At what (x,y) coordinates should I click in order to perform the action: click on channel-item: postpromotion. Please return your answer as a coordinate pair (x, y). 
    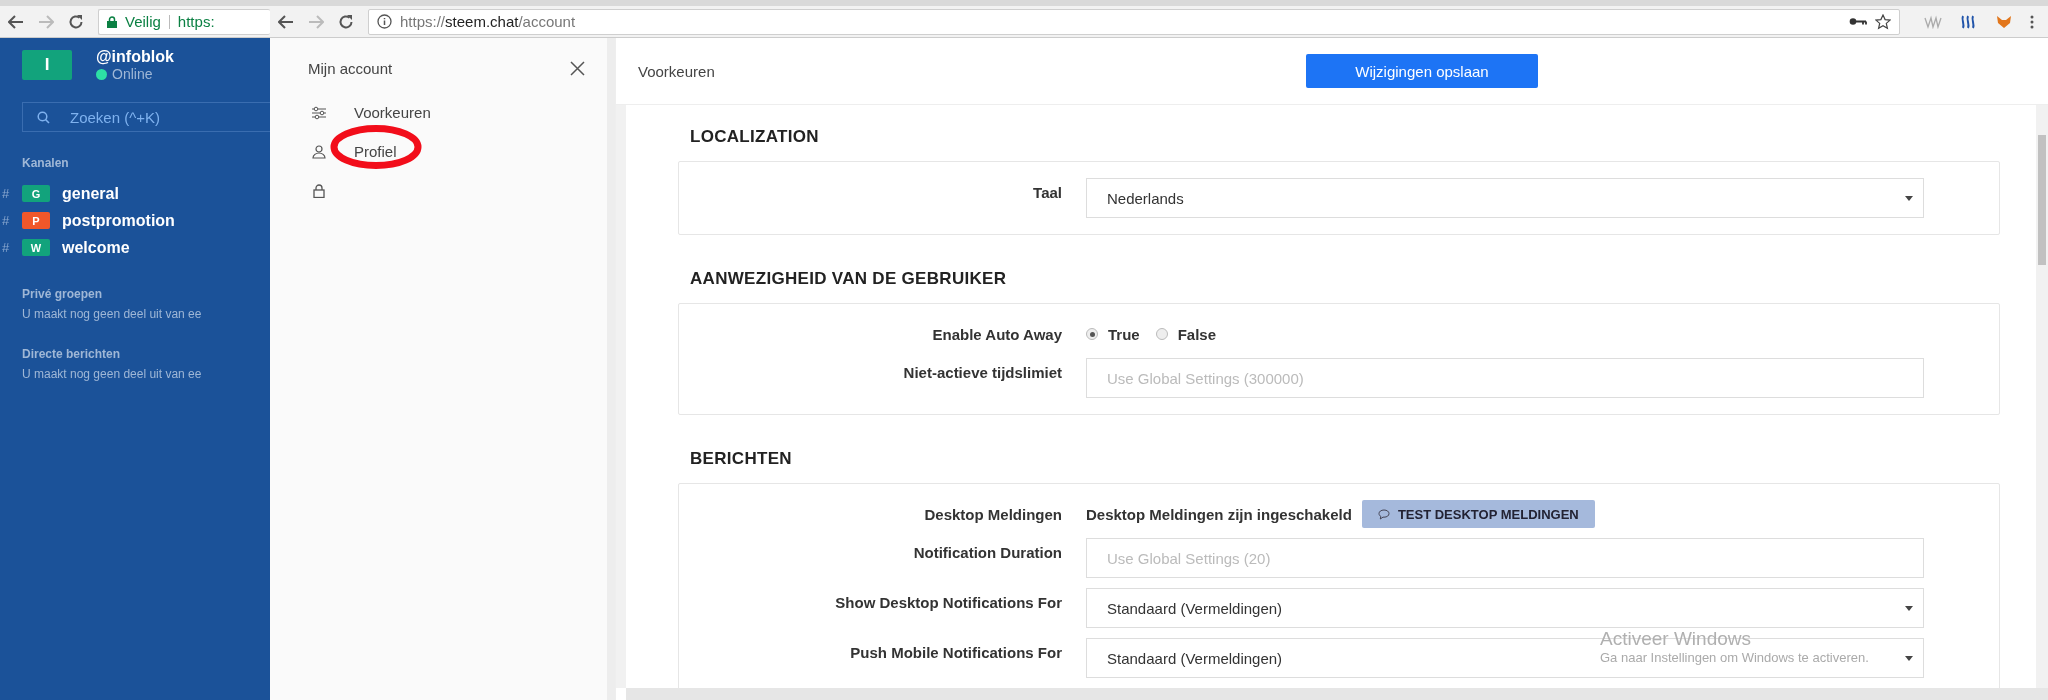
    Looking at the image, I should click on (118, 220).